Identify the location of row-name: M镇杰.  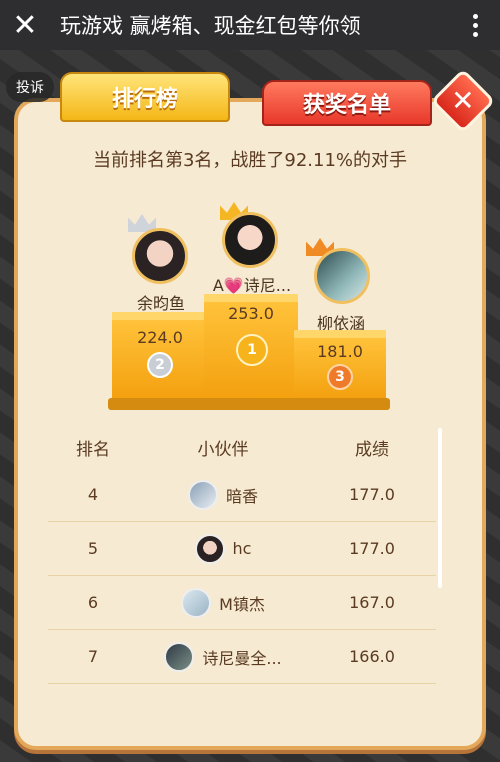
(242, 604).